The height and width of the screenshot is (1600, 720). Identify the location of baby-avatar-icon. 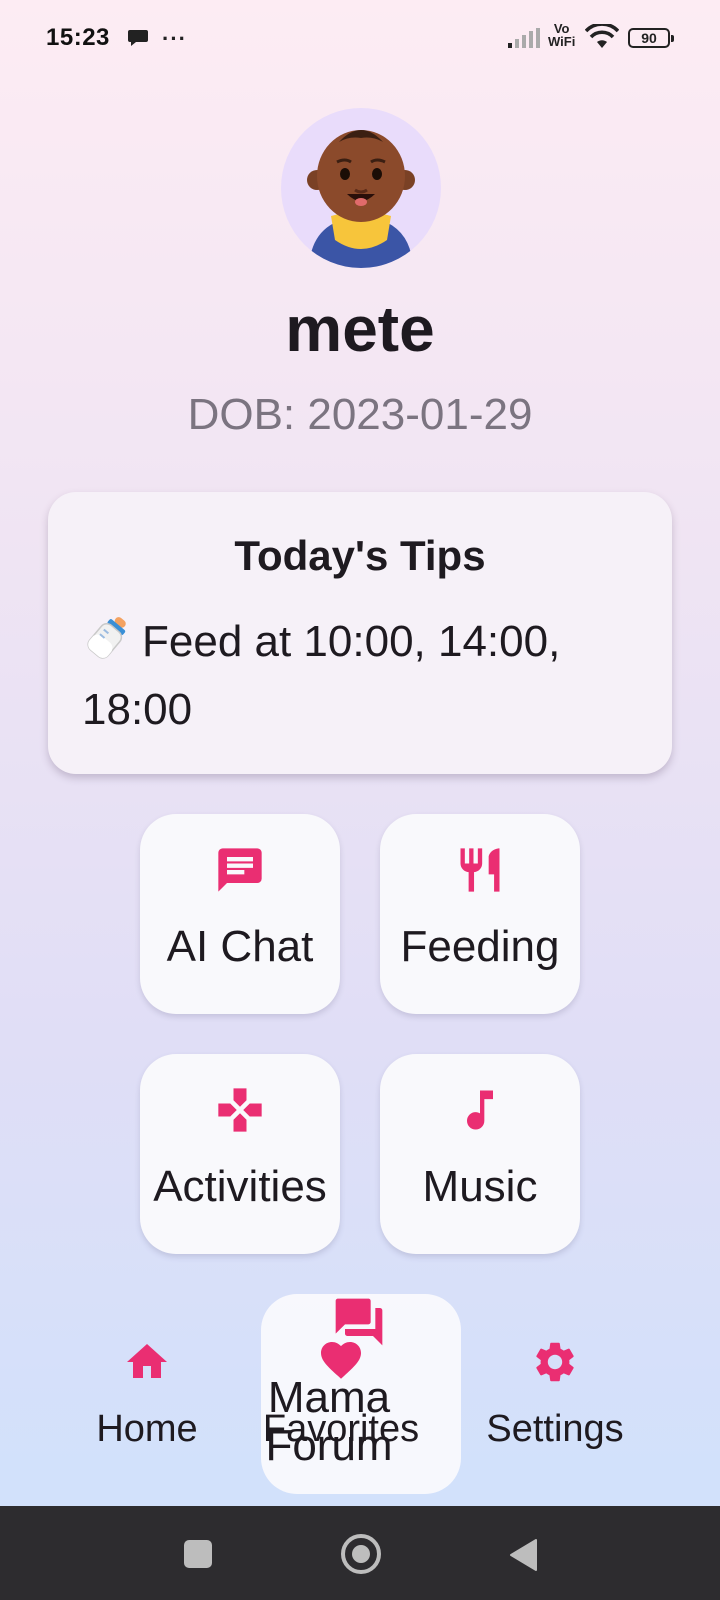
(361, 188).